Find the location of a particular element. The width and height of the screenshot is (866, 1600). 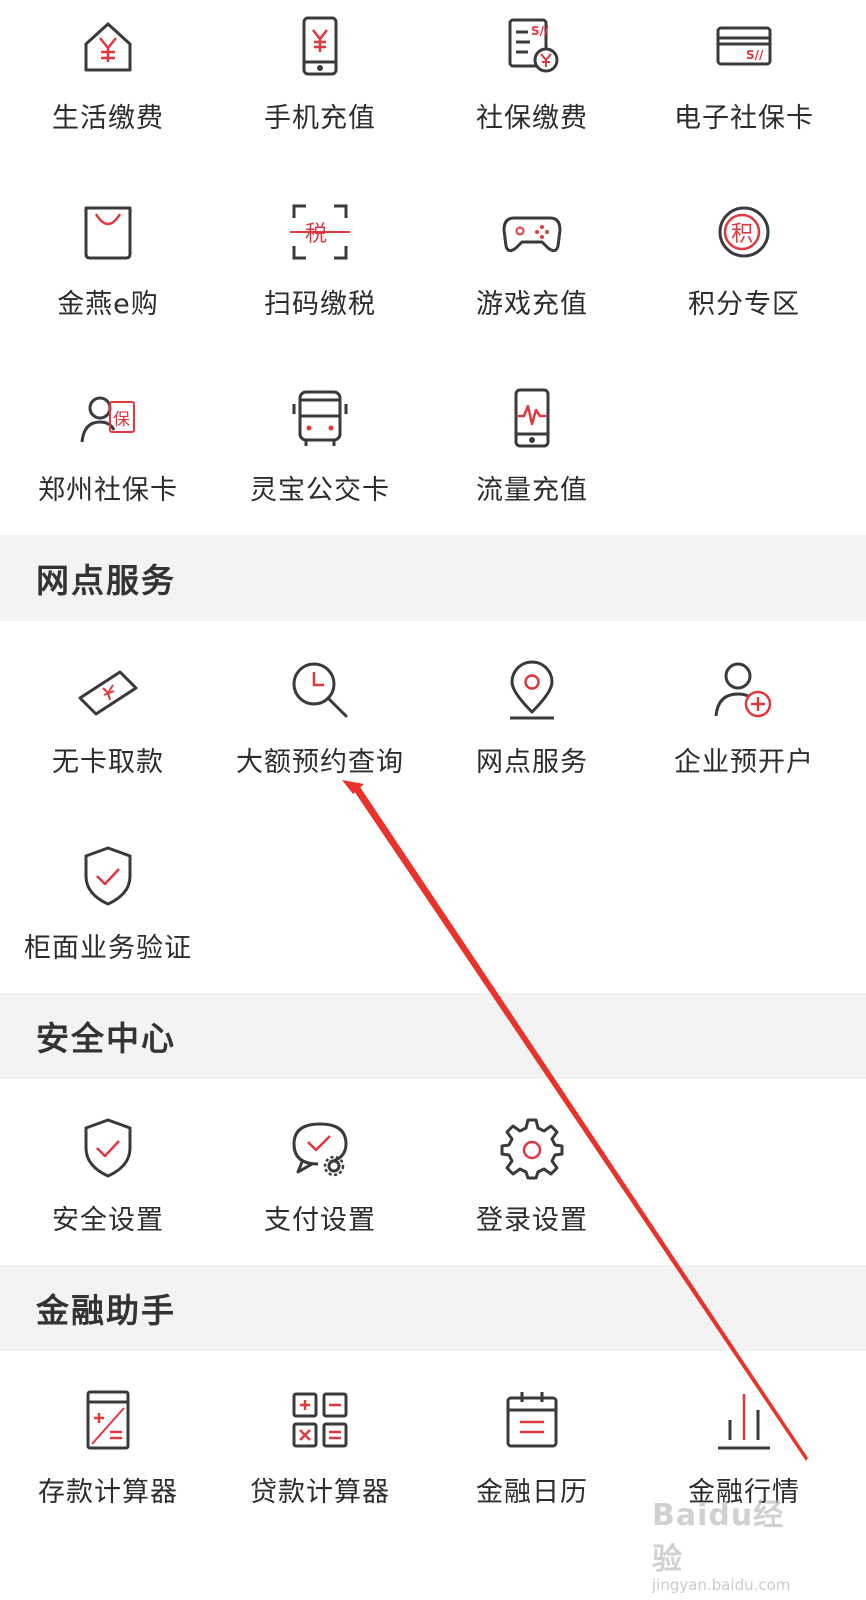

service-zhengzhou-social-card: 保 郑州社保卡 is located at coordinates (108, 452).